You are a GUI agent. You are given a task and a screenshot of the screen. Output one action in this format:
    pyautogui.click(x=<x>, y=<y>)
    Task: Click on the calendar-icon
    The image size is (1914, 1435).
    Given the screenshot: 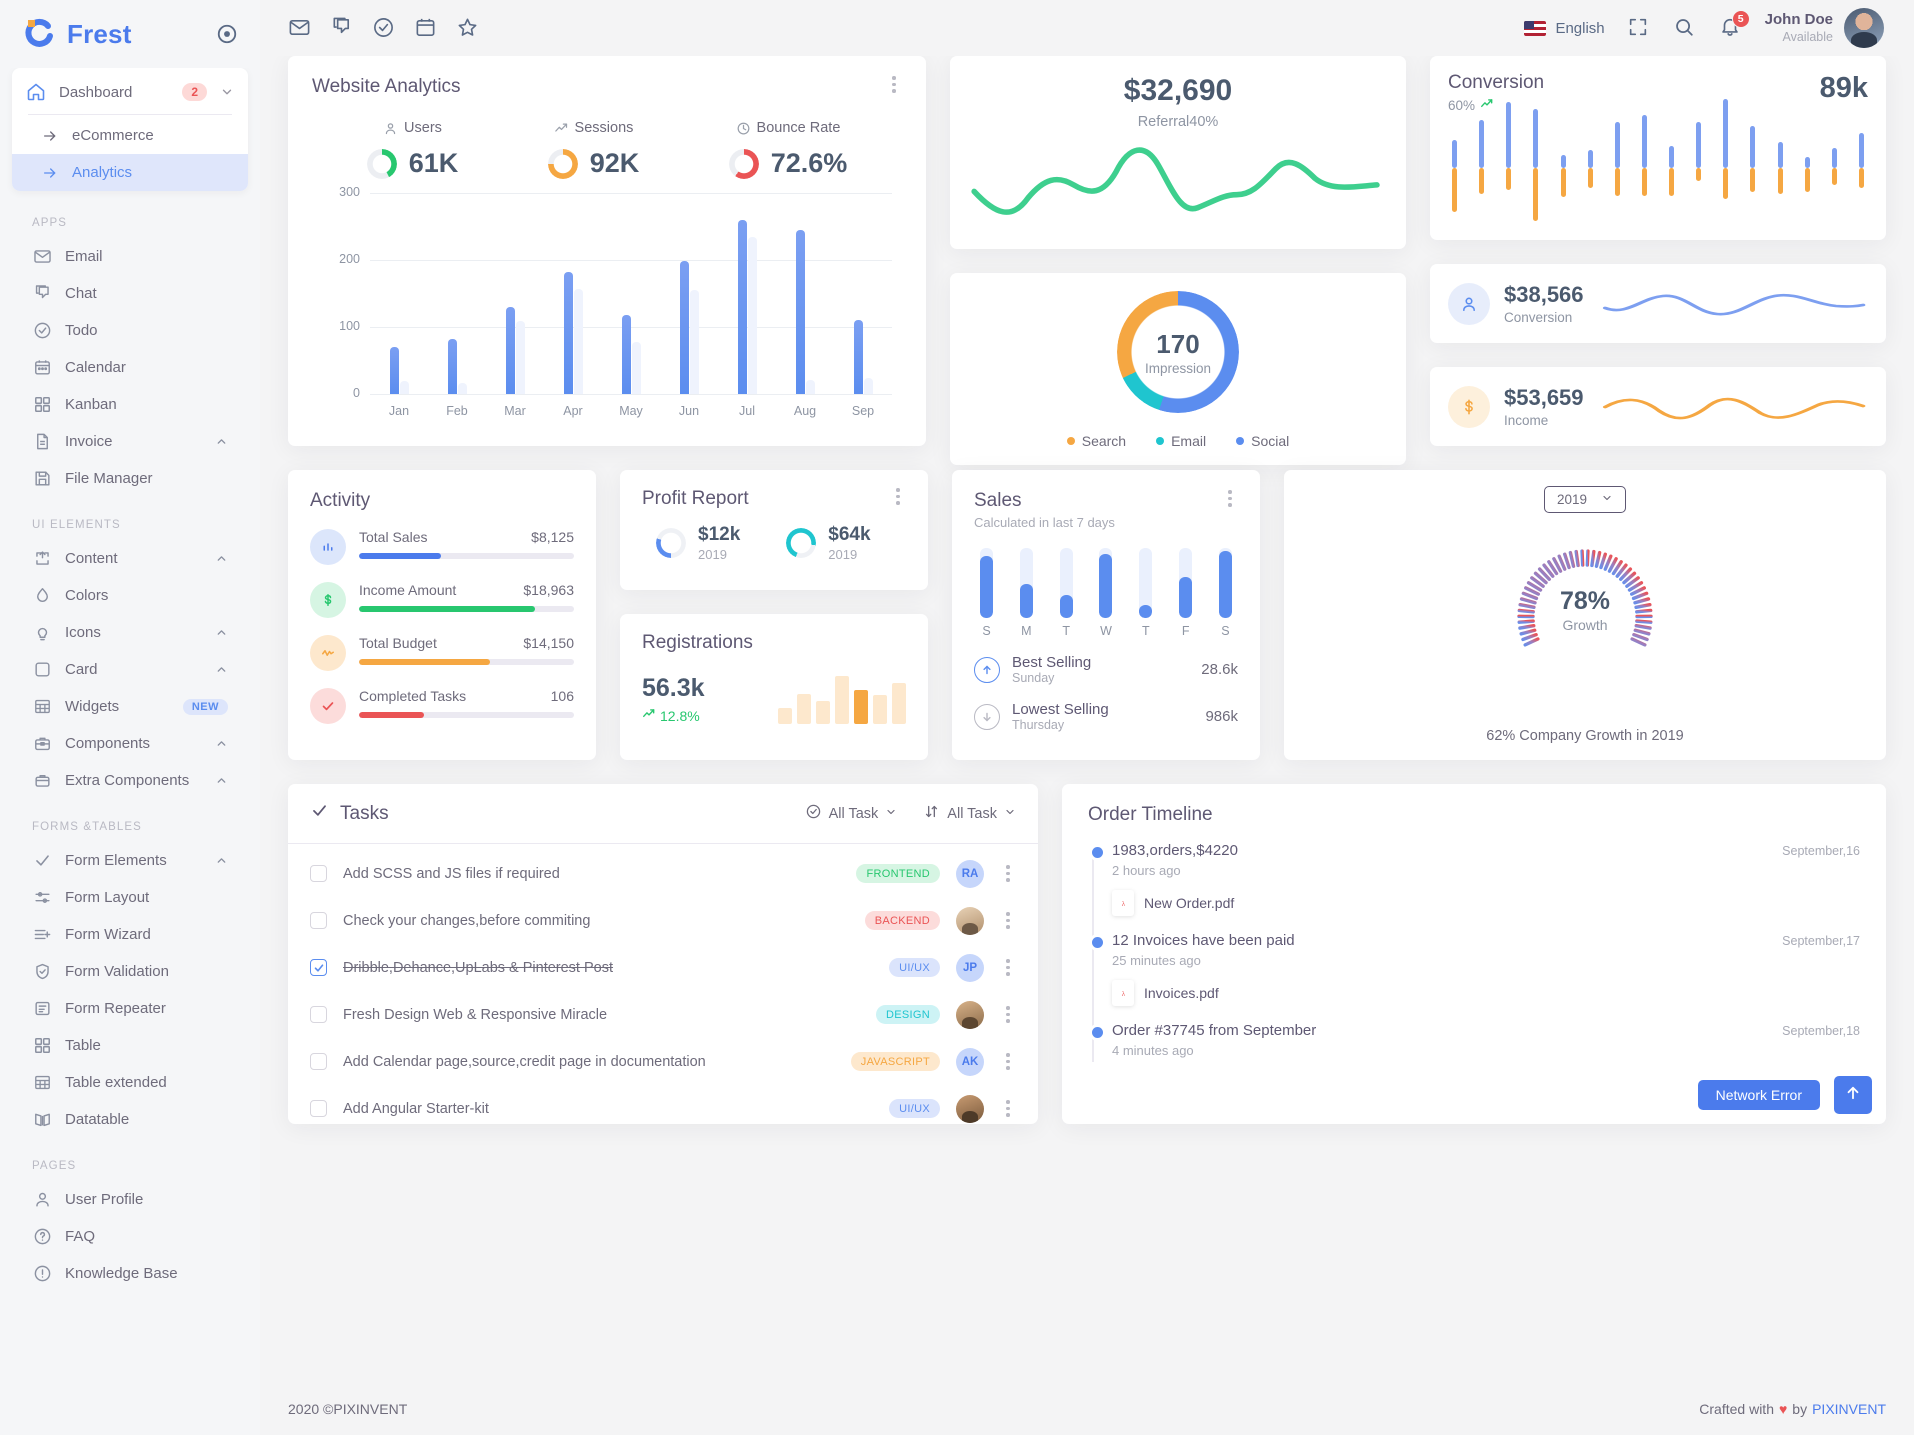 What is the action you would take?
    pyautogui.click(x=426, y=28)
    